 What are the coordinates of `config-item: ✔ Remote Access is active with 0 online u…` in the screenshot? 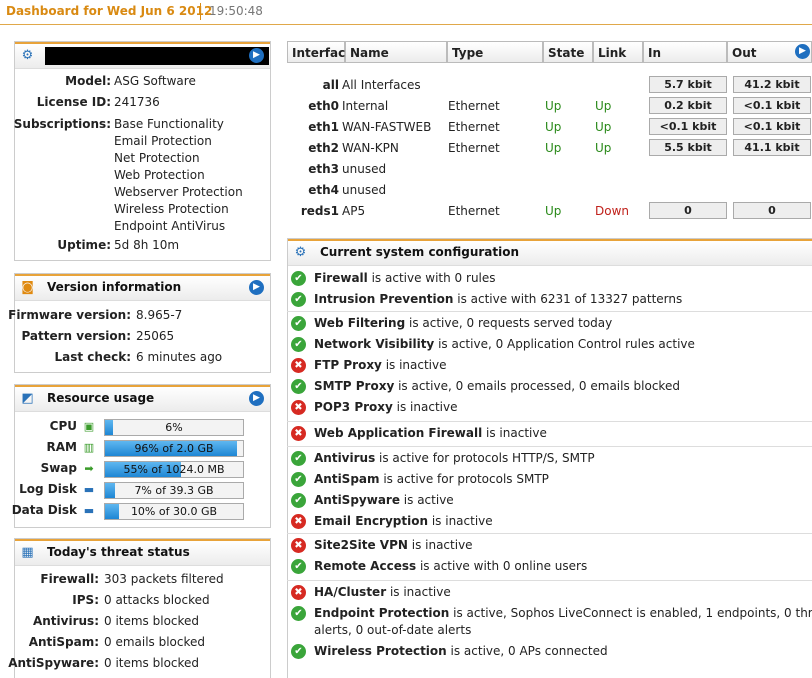 It's located at (549, 567).